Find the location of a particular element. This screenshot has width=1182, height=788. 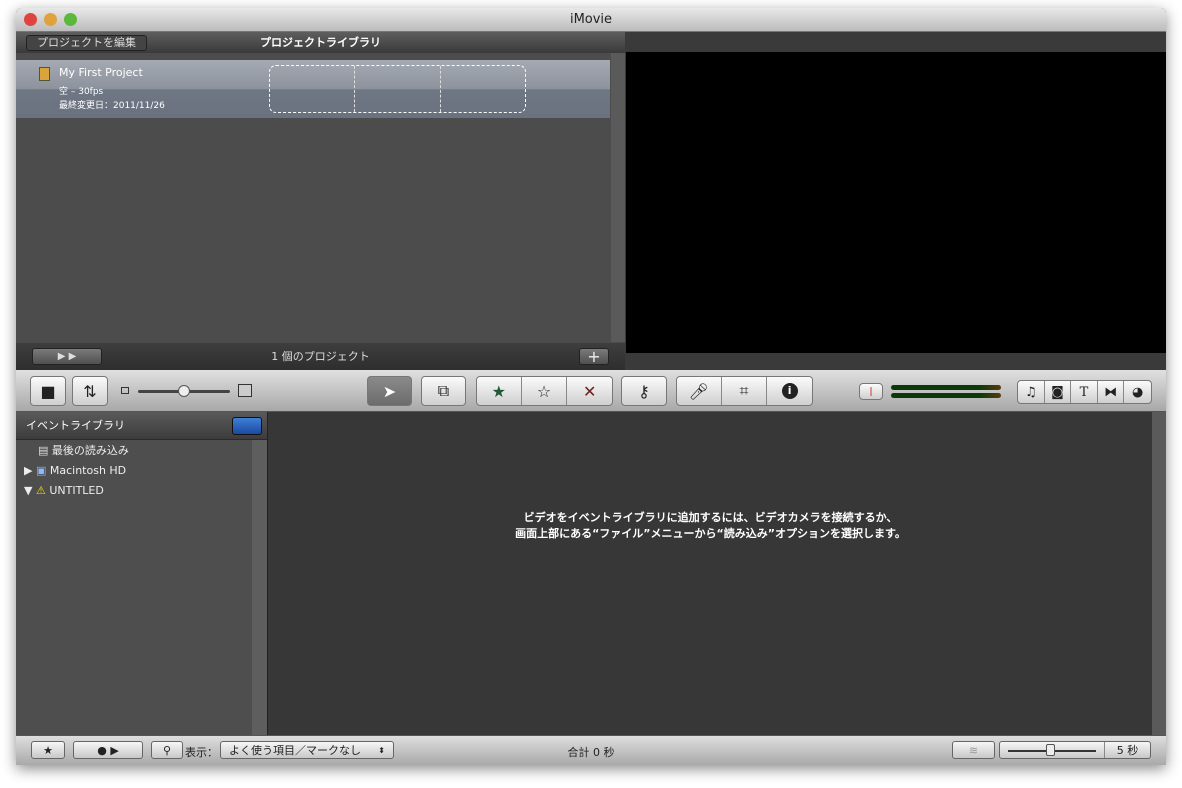

minimize-button is located at coordinates (50, 19).